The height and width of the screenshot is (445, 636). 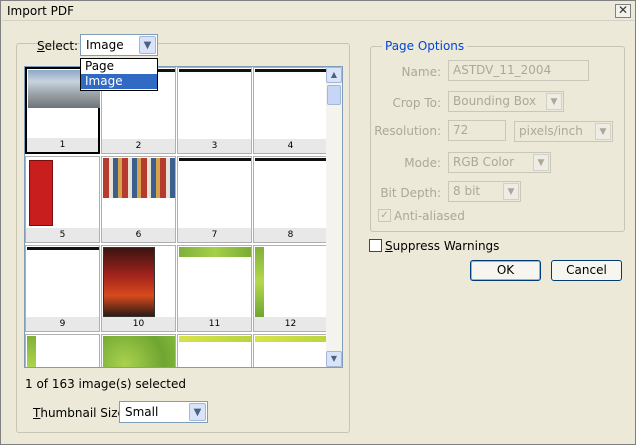 I want to click on window-title: Import PDF, so click(x=41, y=11).